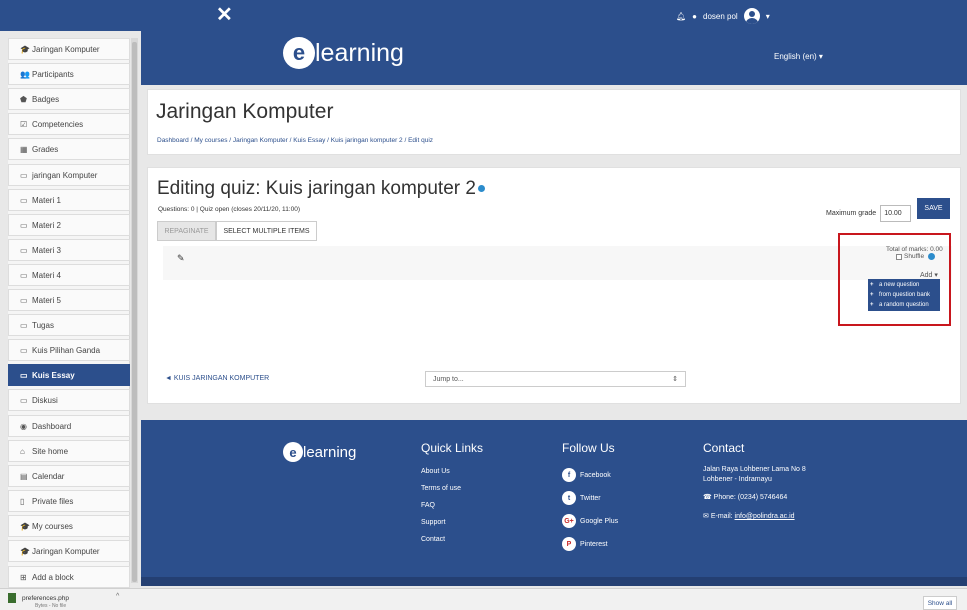 This screenshot has width=967, height=610. I want to click on sidebar-item: ▭ Kuis Essay, so click(69, 375).